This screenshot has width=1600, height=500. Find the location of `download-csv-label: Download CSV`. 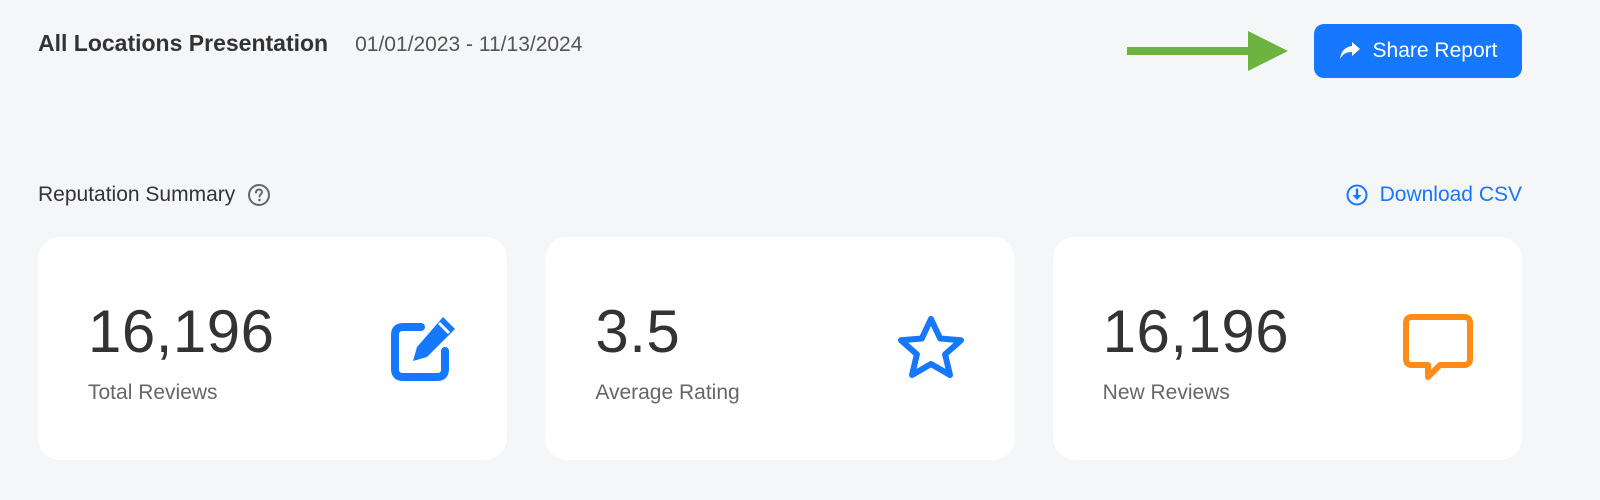

download-csv-label: Download CSV is located at coordinates (1450, 194).